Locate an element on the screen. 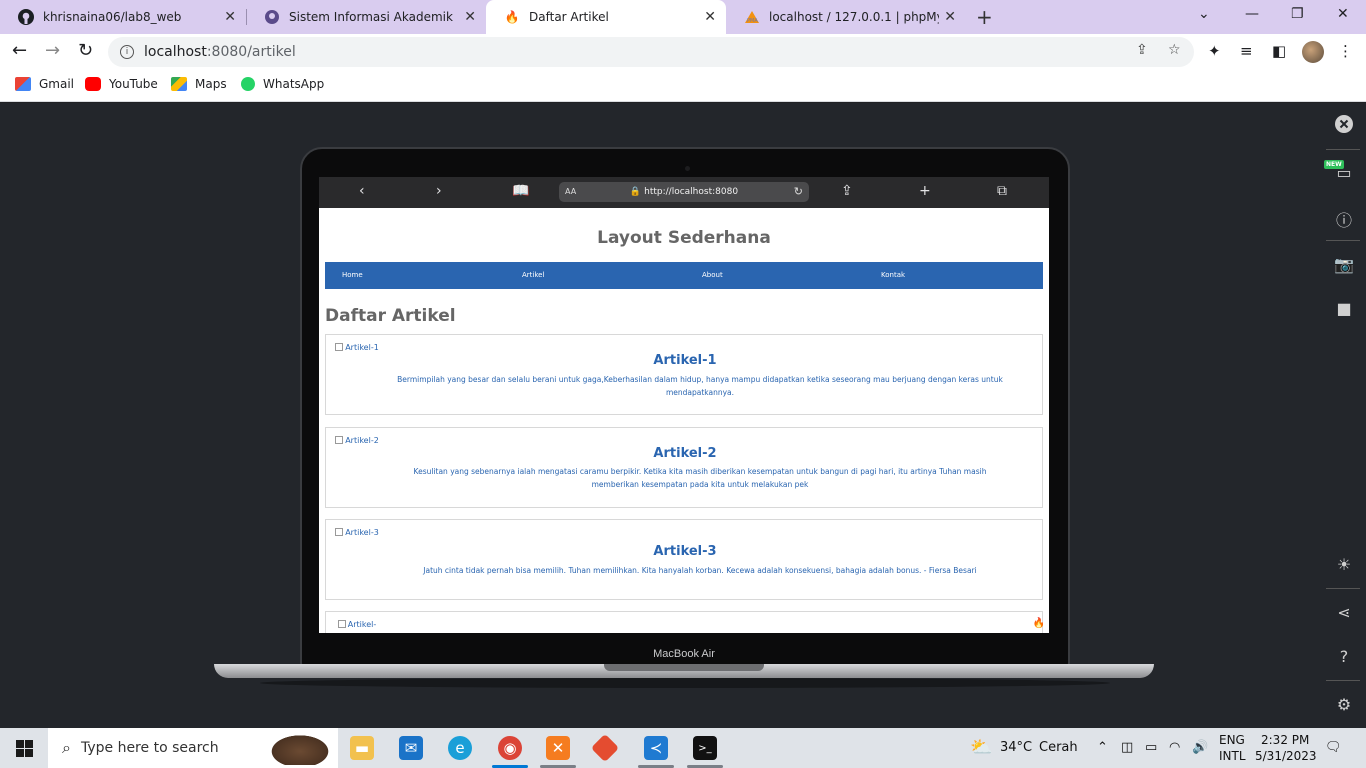 This screenshot has height=768, width=1366. svg-text: PMA is located at coordinates (752, 21).